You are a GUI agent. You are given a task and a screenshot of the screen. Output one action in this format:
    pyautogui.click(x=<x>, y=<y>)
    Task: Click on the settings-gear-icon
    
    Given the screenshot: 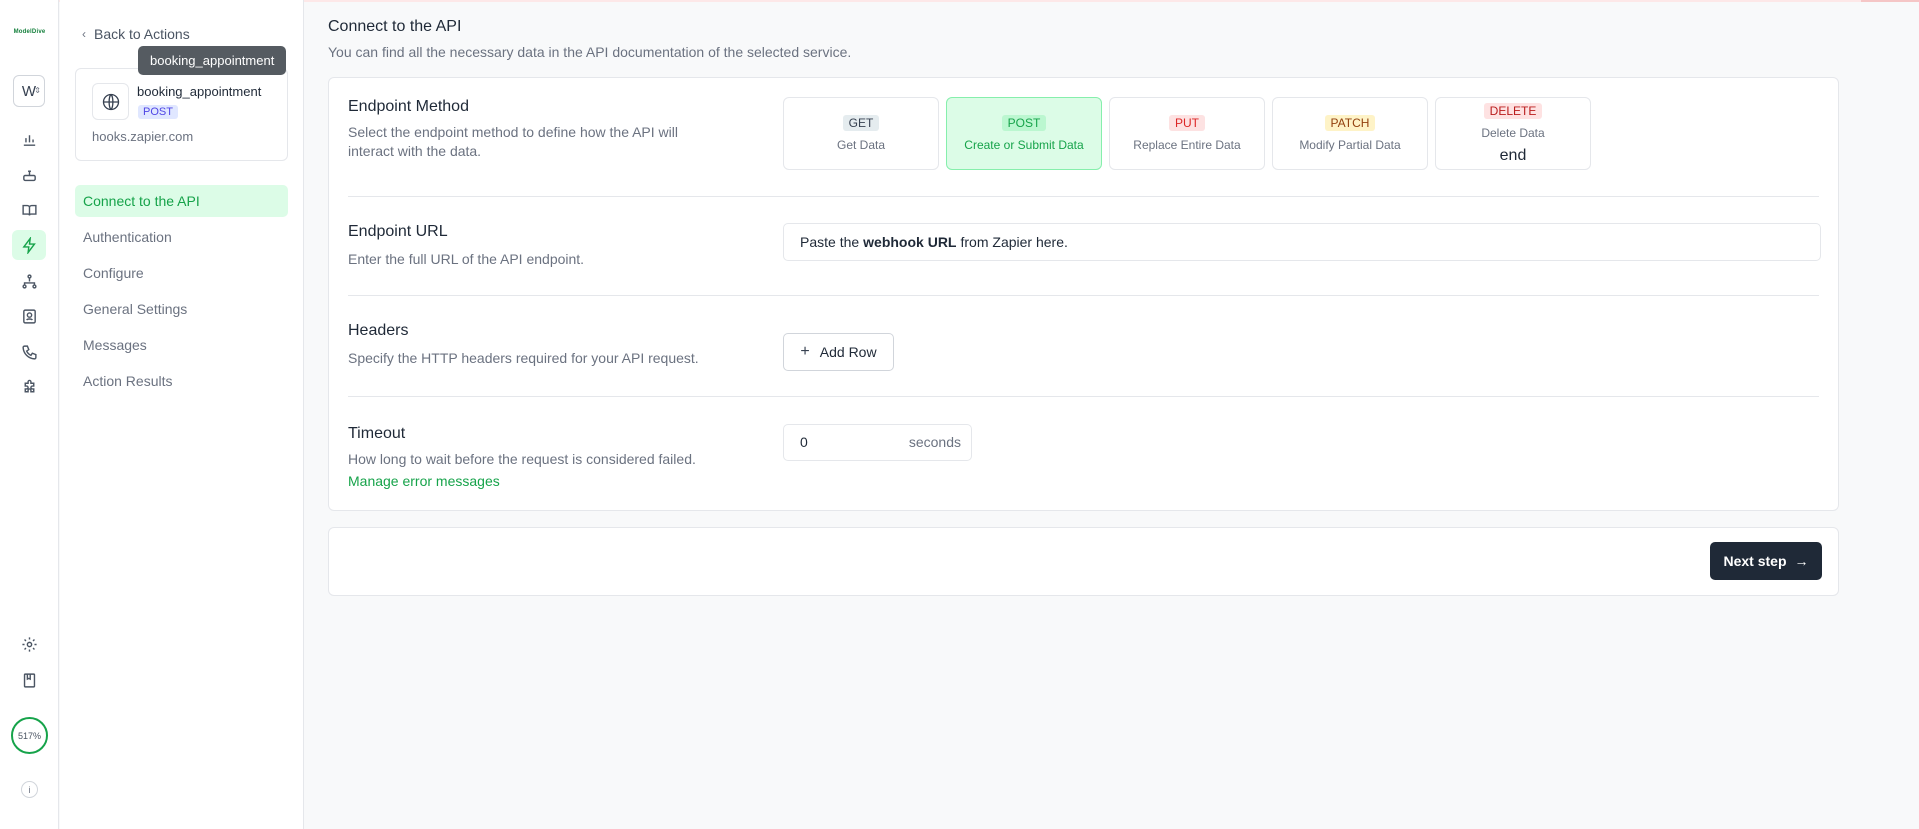 What is the action you would take?
    pyautogui.click(x=29, y=644)
    